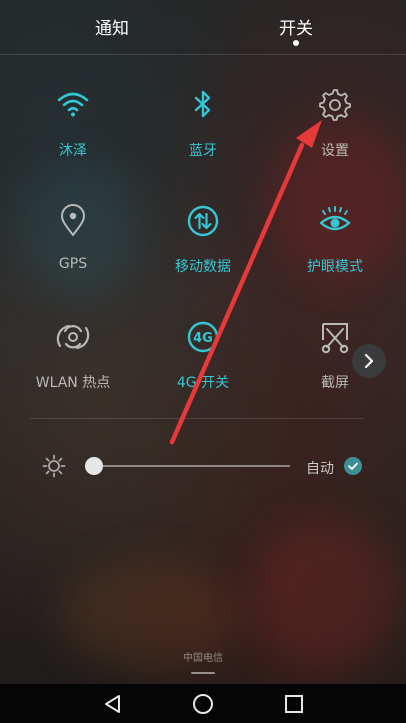 This screenshot has height=723, width=406. I want to click on eye-icon, so click(335, 218).